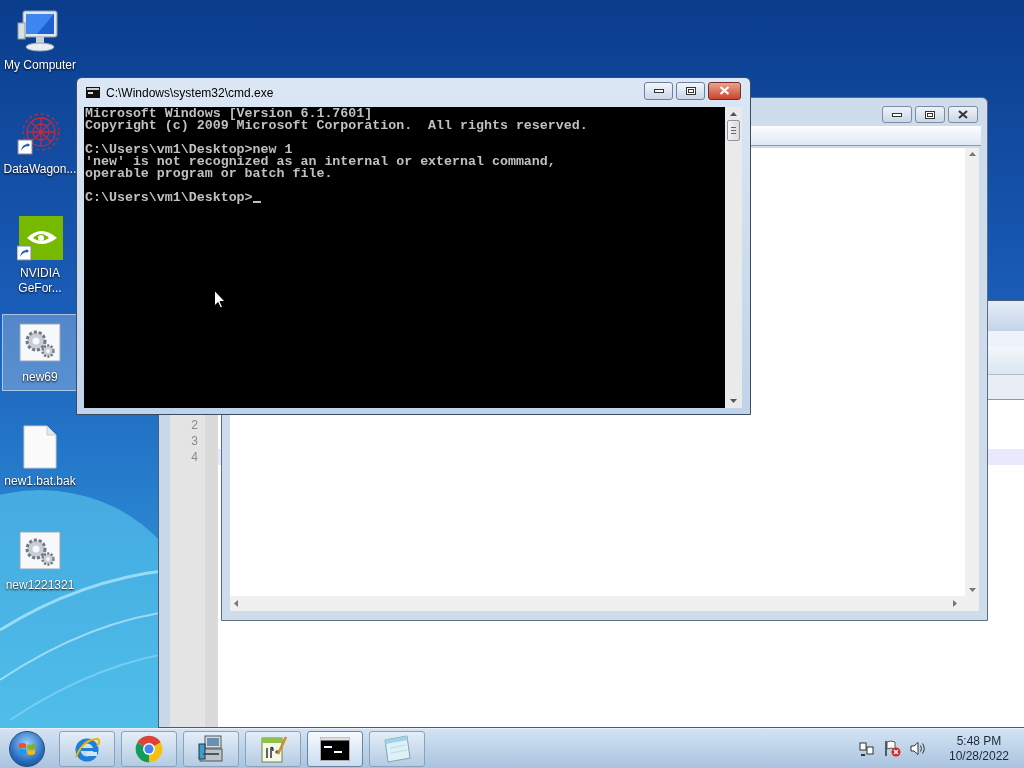 This screenshot has height=768, width=1024. What do you see at coordinates (918, 748) in the screenshot?
I see `speaker-icon` at bounding box center [918, 748].